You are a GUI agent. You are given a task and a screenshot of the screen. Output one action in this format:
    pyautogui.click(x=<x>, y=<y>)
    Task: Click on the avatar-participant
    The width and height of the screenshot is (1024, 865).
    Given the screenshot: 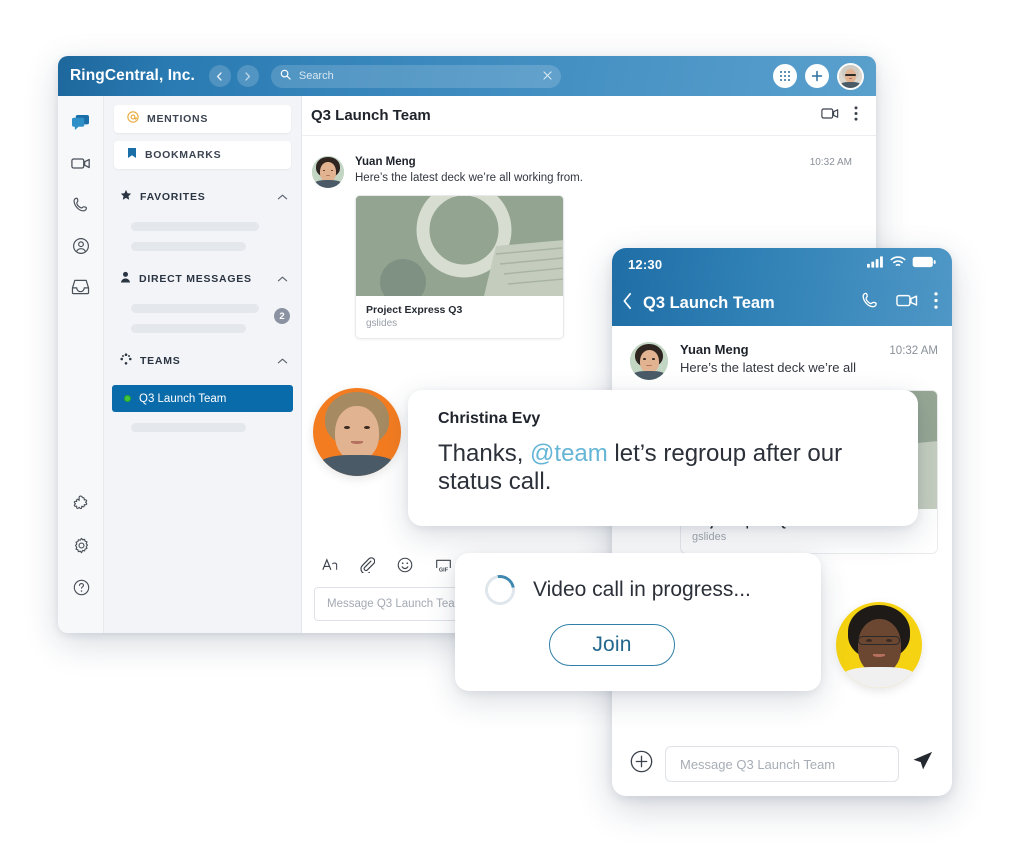 What is the action you would take?
    pyautogui.click(x=879, y=645)
    